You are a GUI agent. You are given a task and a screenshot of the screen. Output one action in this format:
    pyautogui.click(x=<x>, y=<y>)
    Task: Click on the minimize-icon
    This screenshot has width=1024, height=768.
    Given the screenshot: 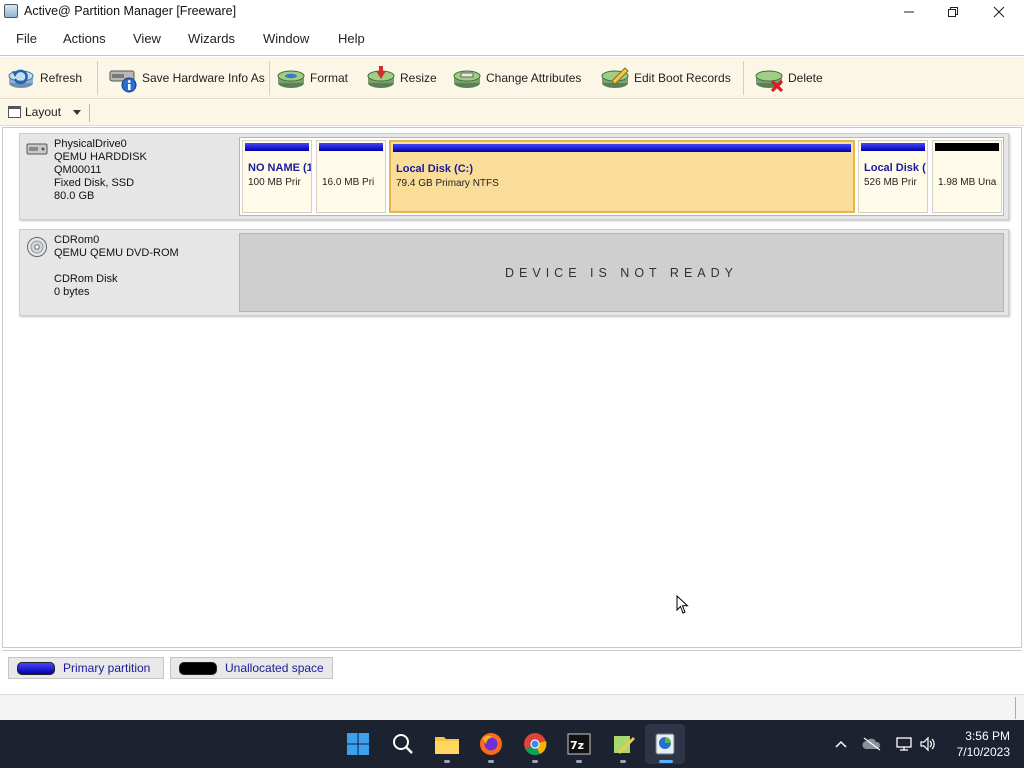 What is the action you would take?
    pyautogui.click(x=909, y=12)
    